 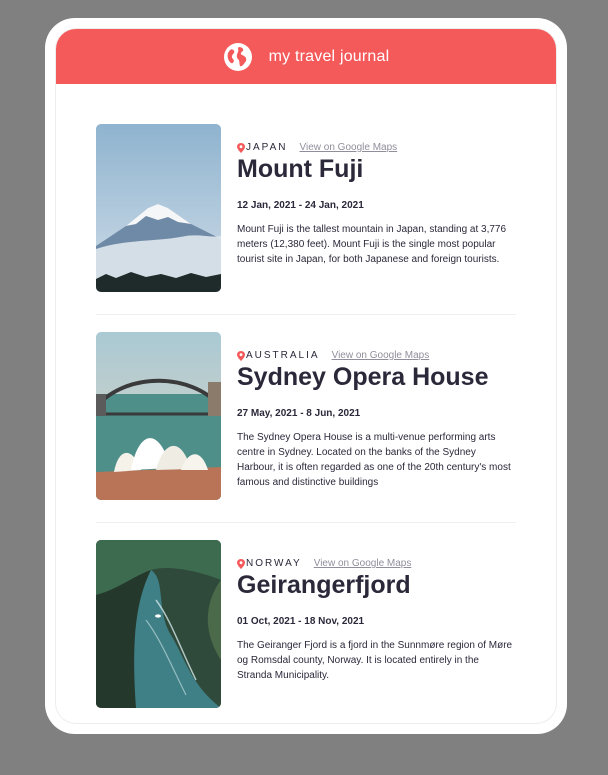 What do you see at coordinates (324, 585) in the screenshot?
I see `entry-title: Geirangerfjord` at bounding box center [324, 585].